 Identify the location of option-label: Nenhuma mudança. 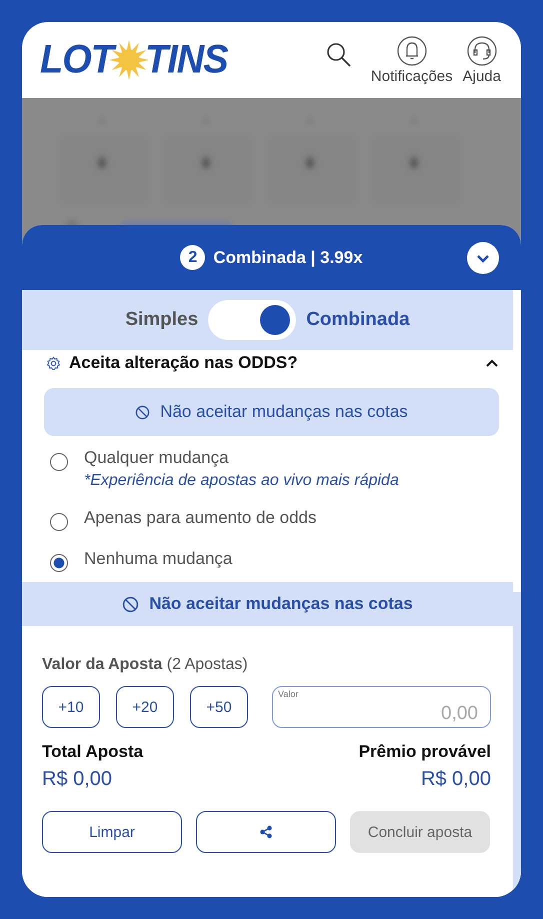
(158, 559).